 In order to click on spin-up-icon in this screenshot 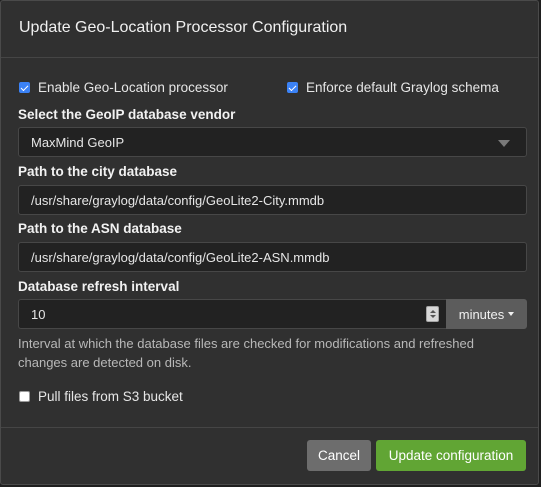, I will do `click(432, 311)`.